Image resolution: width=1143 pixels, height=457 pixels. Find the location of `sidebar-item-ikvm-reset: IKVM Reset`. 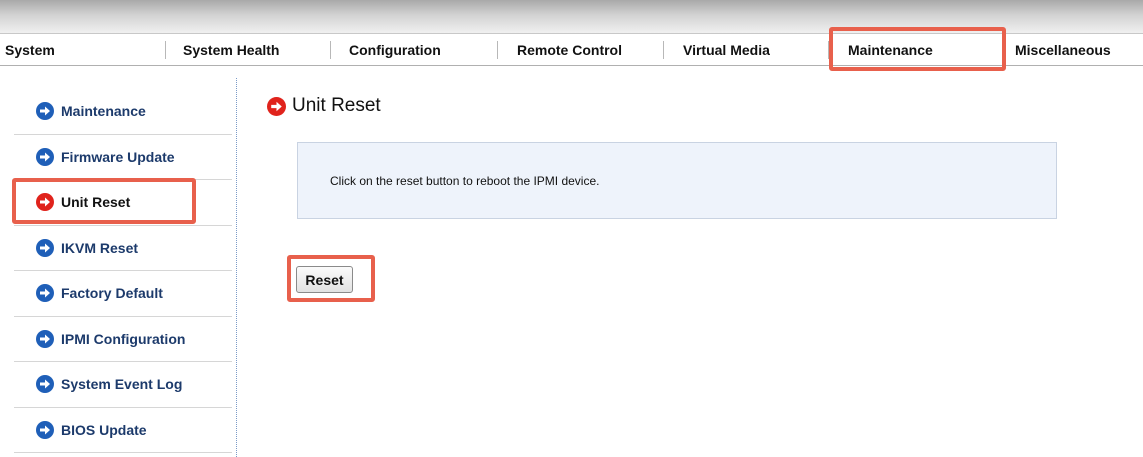

sidebar-item-ikvm-reset: IKVM Reset is located at coordinates (123, 248).